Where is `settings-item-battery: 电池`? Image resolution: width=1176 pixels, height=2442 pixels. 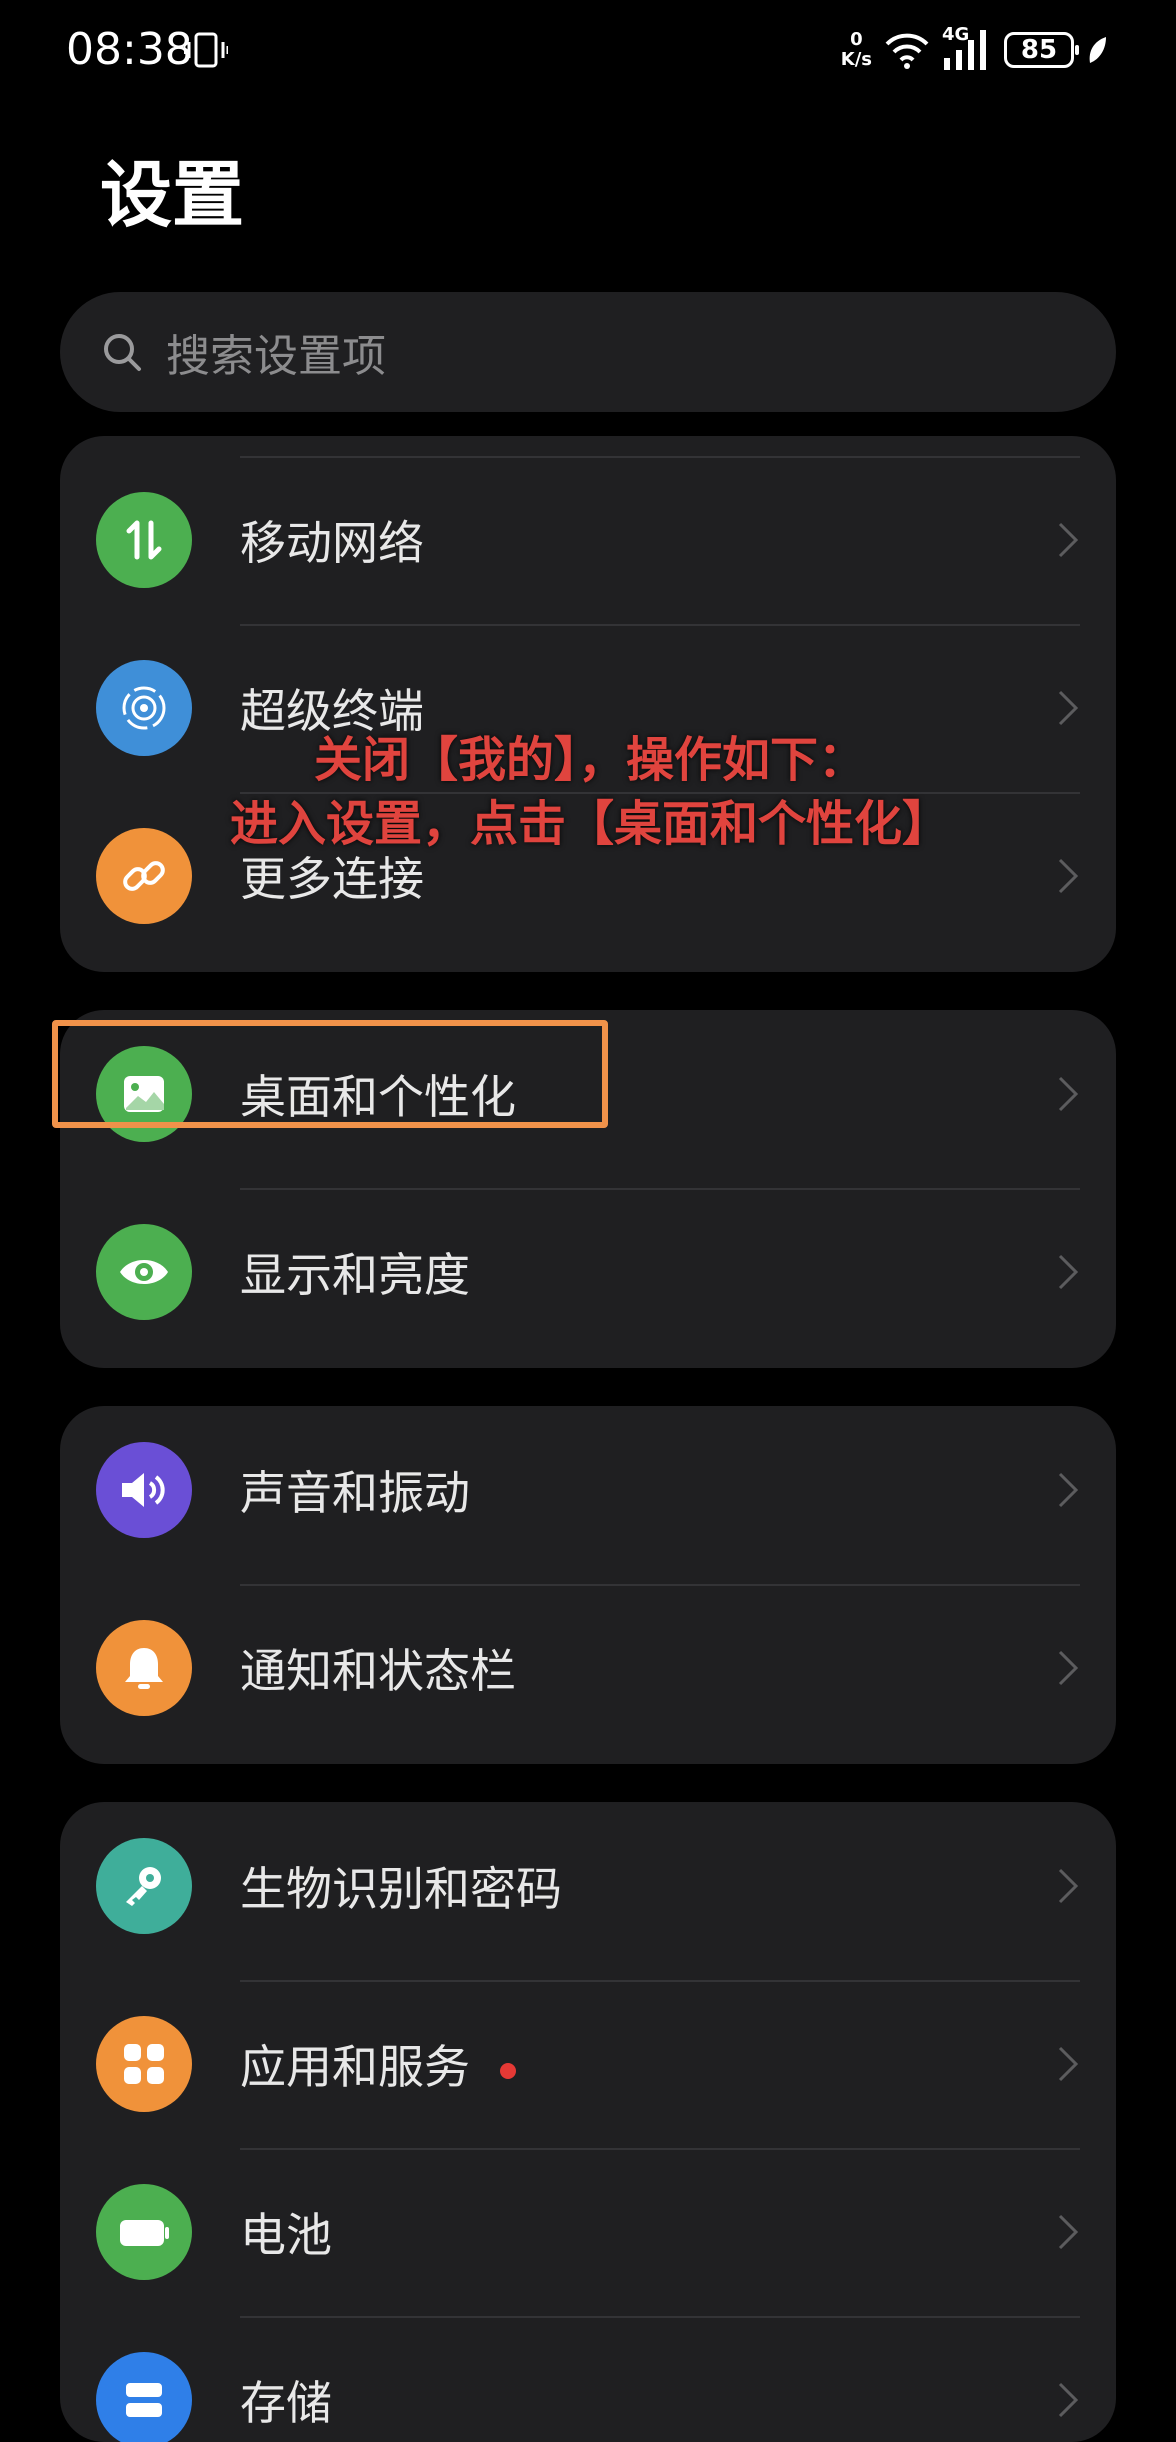
settings-item-battery: 电池 is located at coordinates (588, 2232).